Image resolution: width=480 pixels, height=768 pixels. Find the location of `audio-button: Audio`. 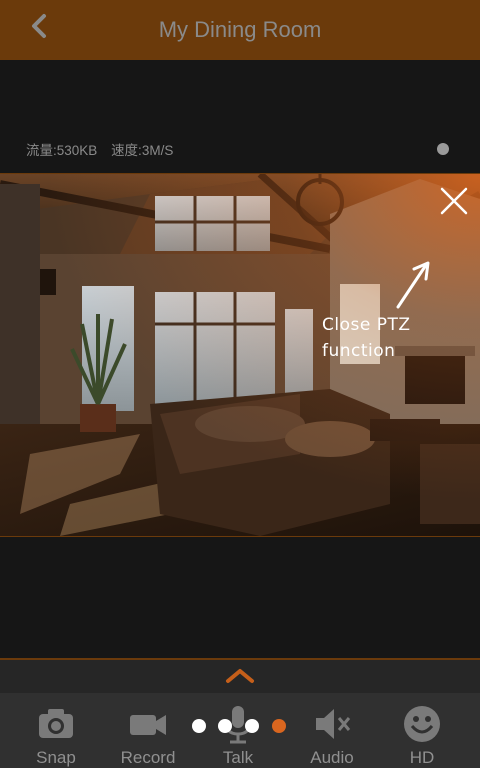

audio-button: Audio is located at coordinates (332, 734).